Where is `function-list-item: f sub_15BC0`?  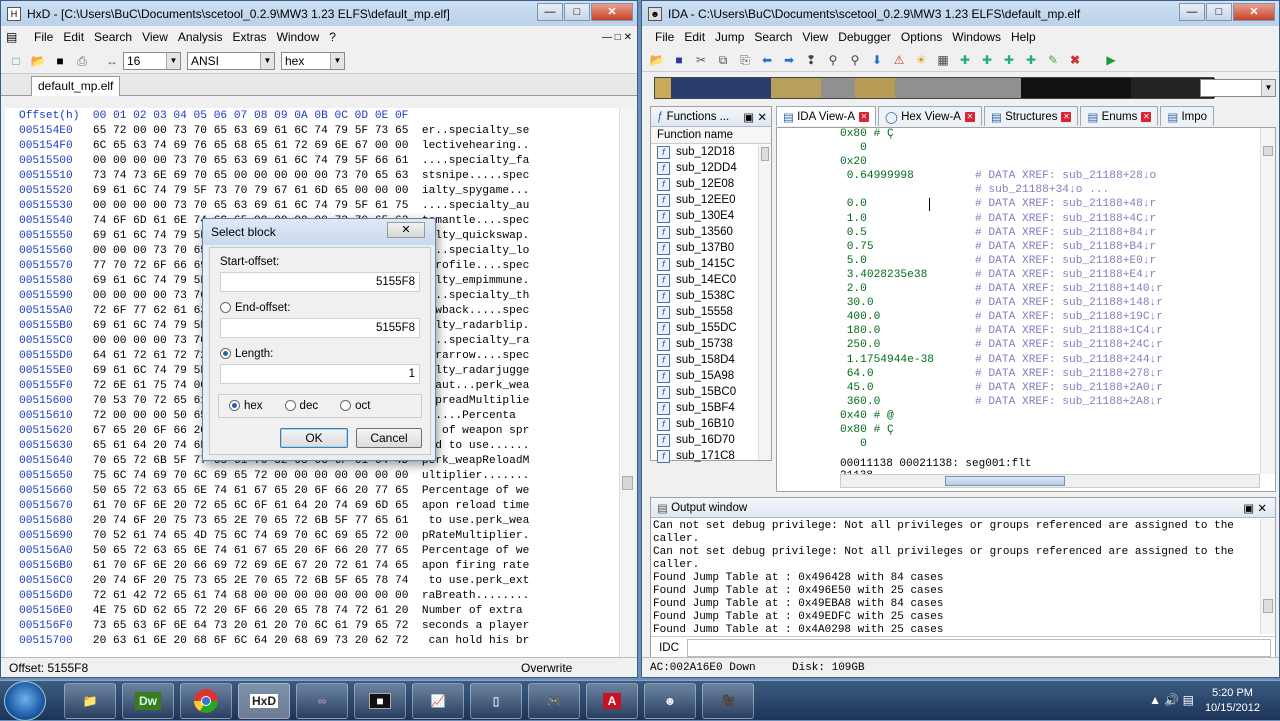 function-list-item: f sub_15BC0 is located at coordinates (711, 392).